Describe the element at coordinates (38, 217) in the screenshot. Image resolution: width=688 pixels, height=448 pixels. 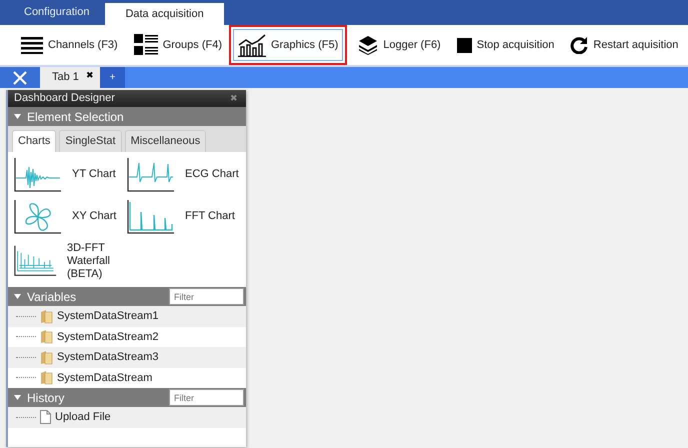
I see `xy-chart-icon` at that location.